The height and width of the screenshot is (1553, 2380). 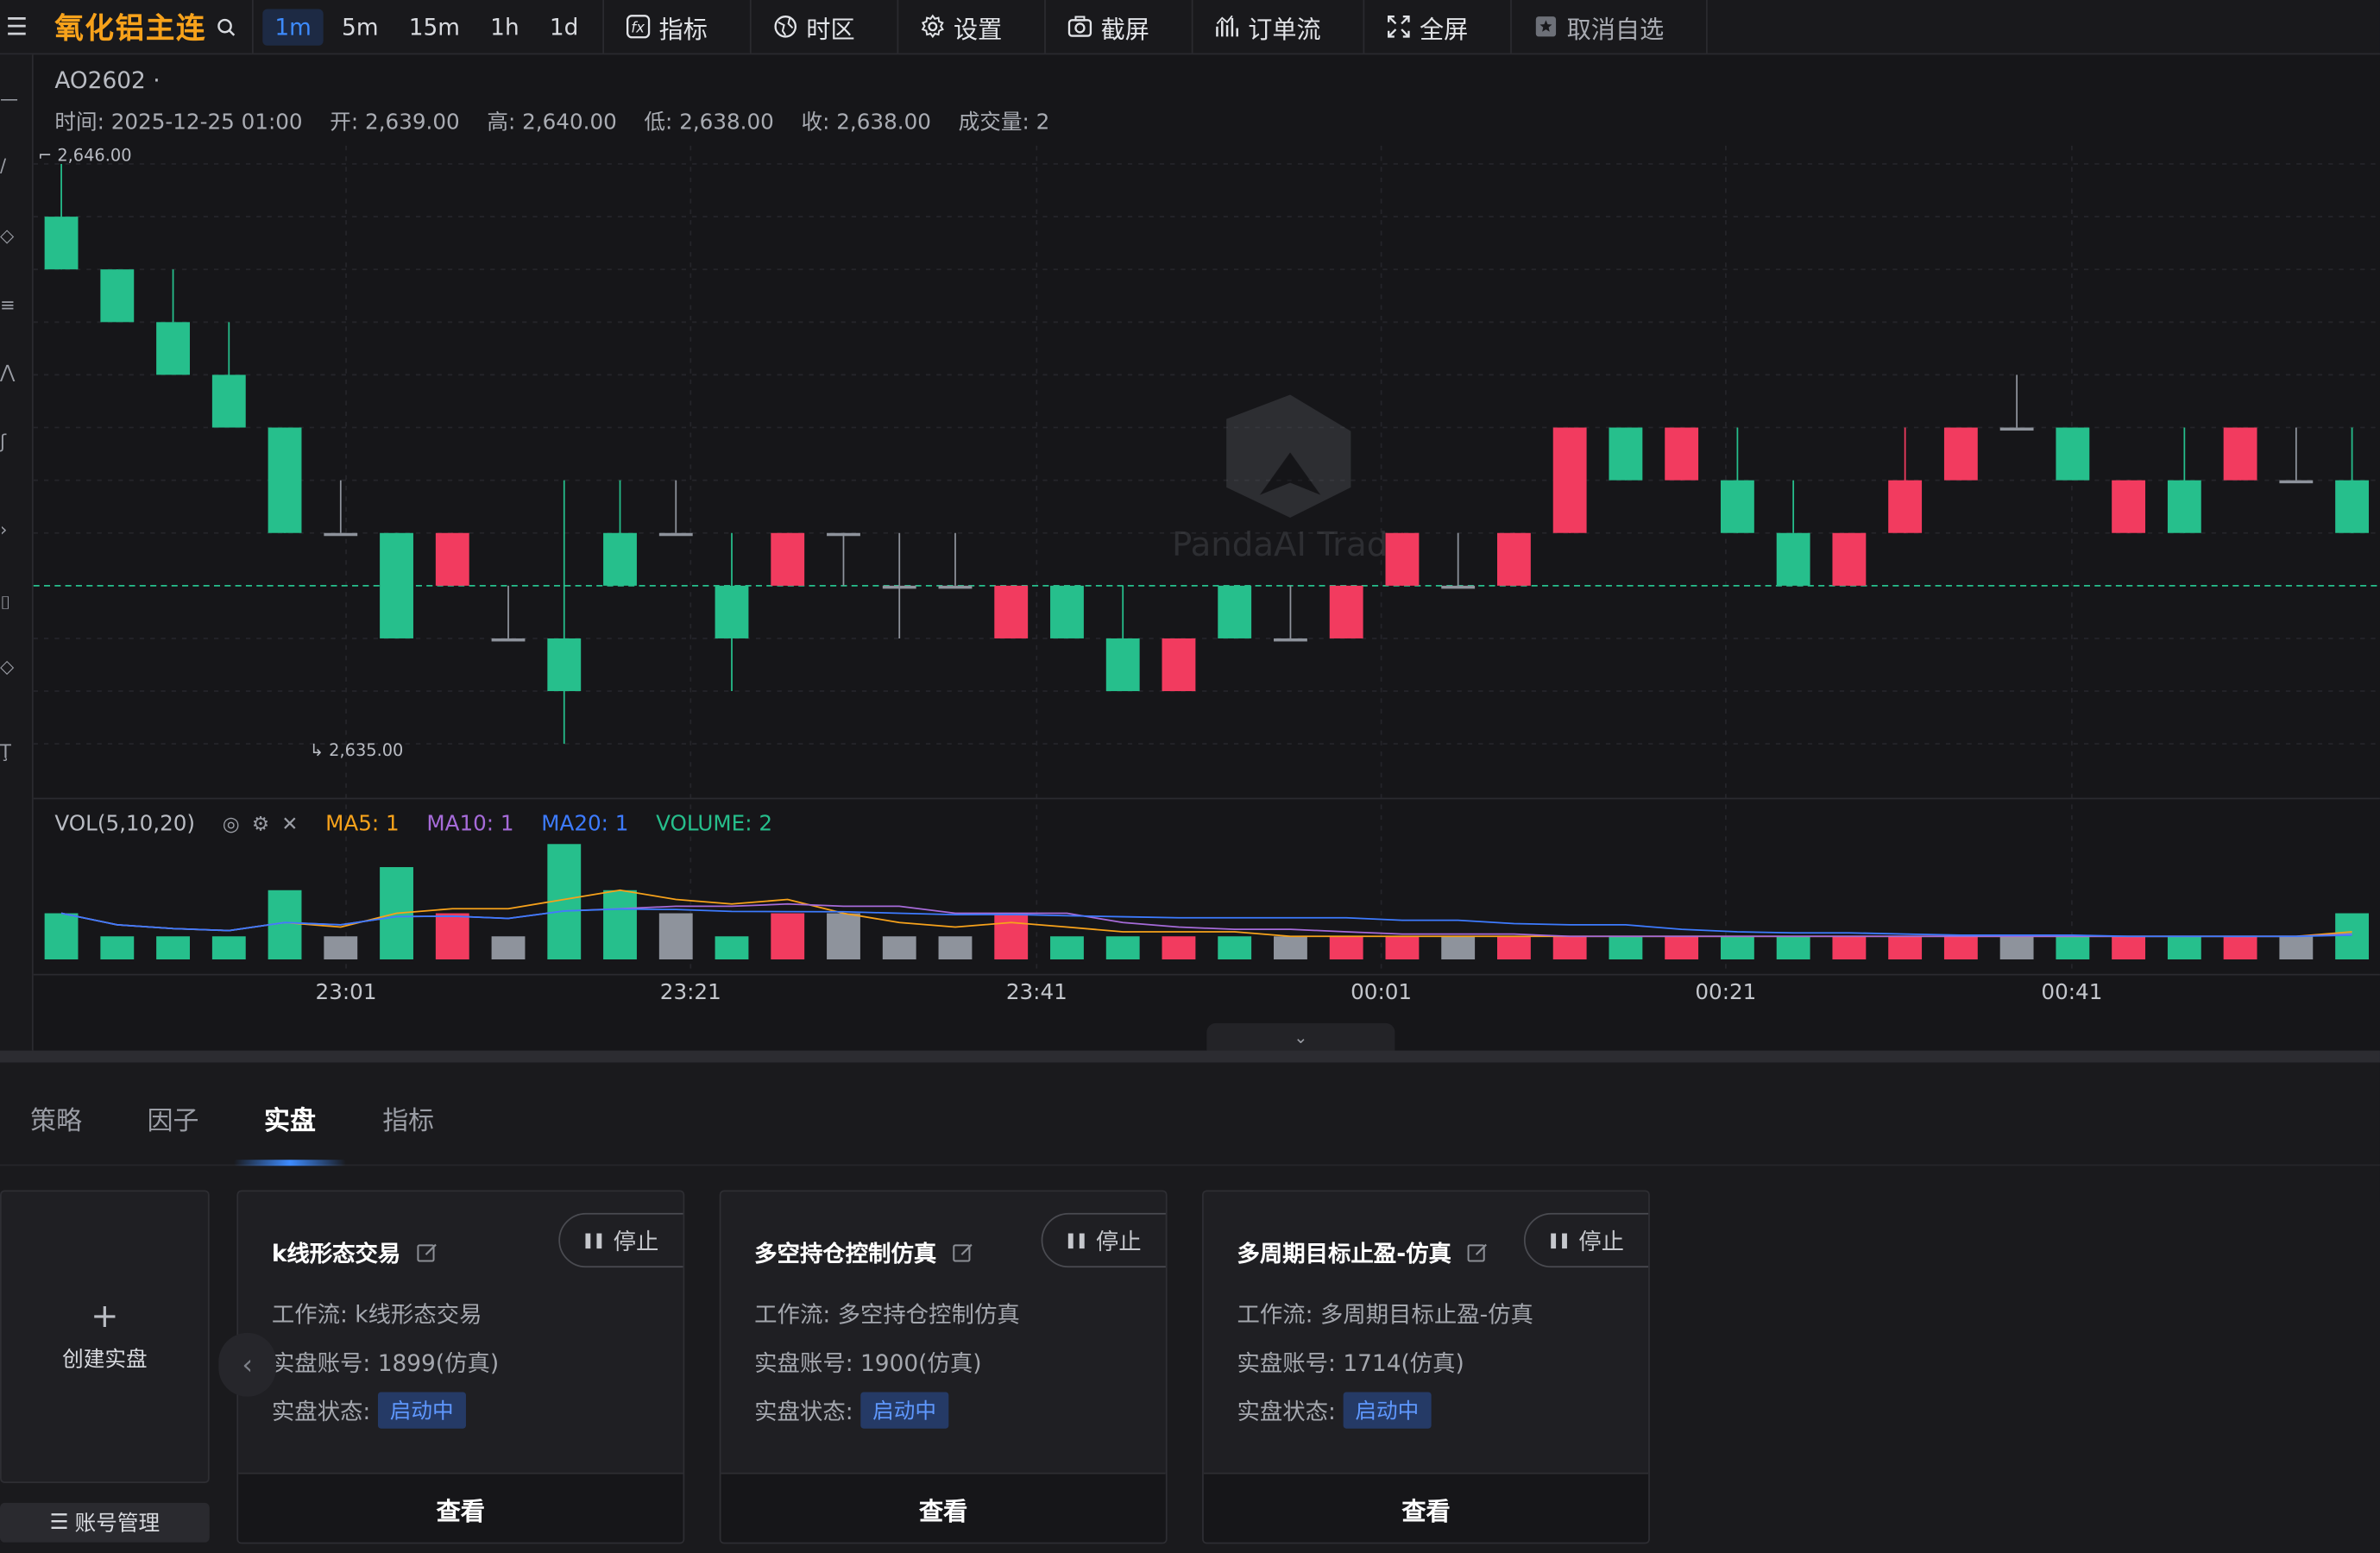 What do you see at coordinates (905, 1410) in the screenshot?
I see `status-badge: 启动中` at bounding box center [905, 1410].